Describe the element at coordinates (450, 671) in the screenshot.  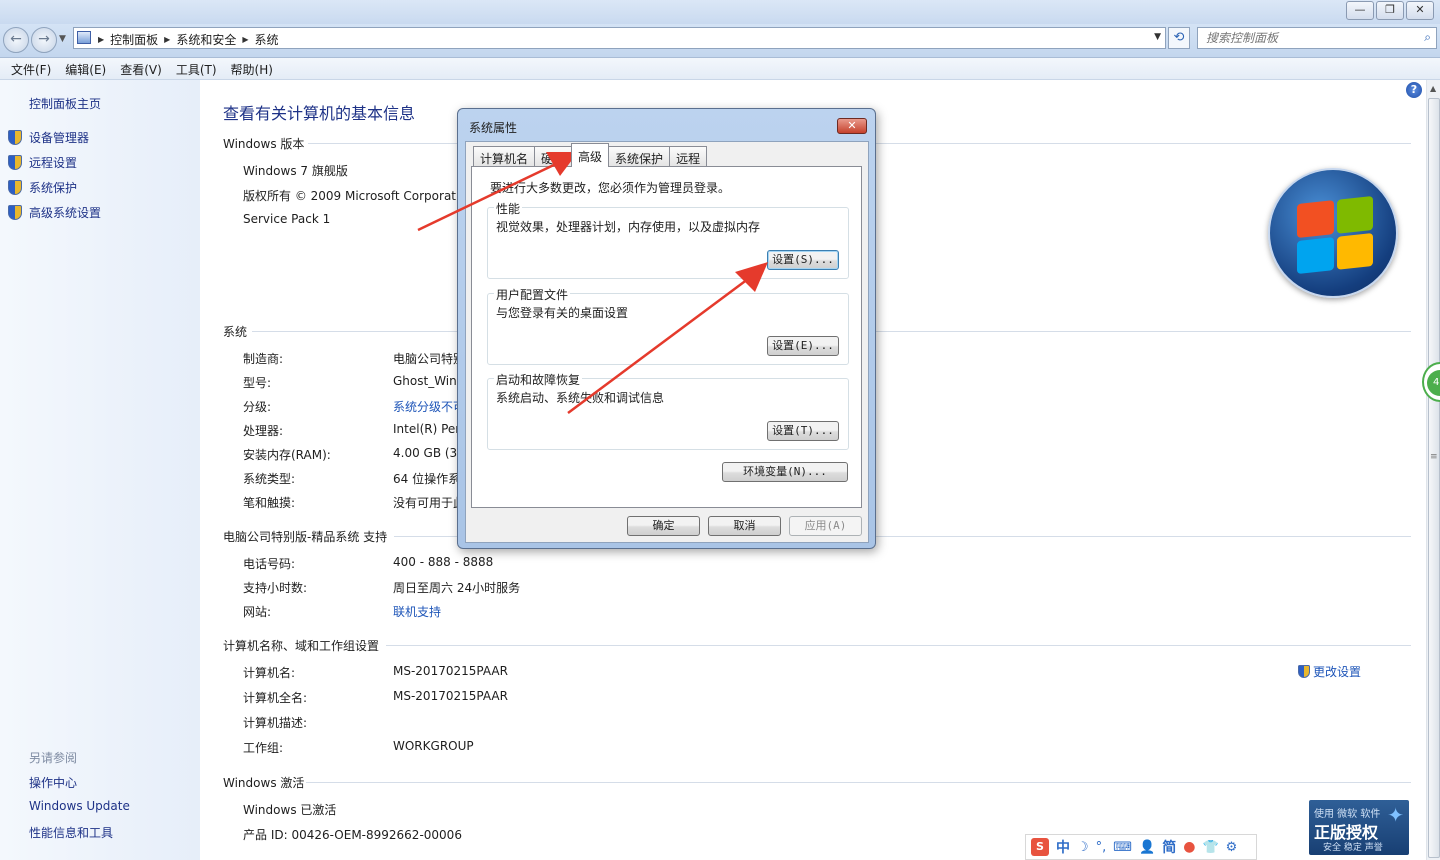
I see `computer-name-value: MS-20170215PAAR` at that location.